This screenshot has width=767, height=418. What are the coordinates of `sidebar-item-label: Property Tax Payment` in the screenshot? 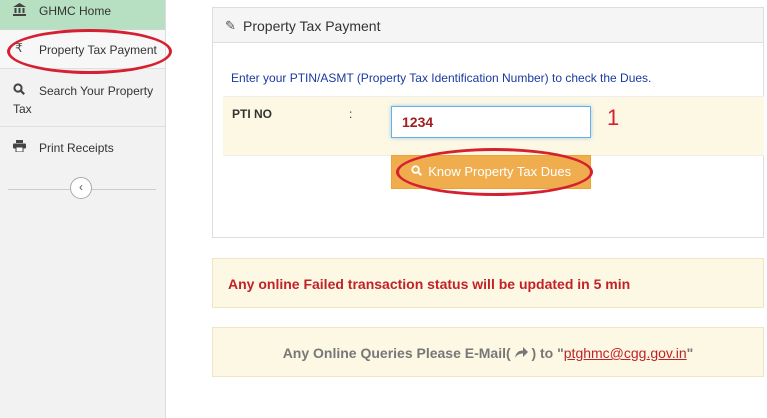 It's located at (98, 50).